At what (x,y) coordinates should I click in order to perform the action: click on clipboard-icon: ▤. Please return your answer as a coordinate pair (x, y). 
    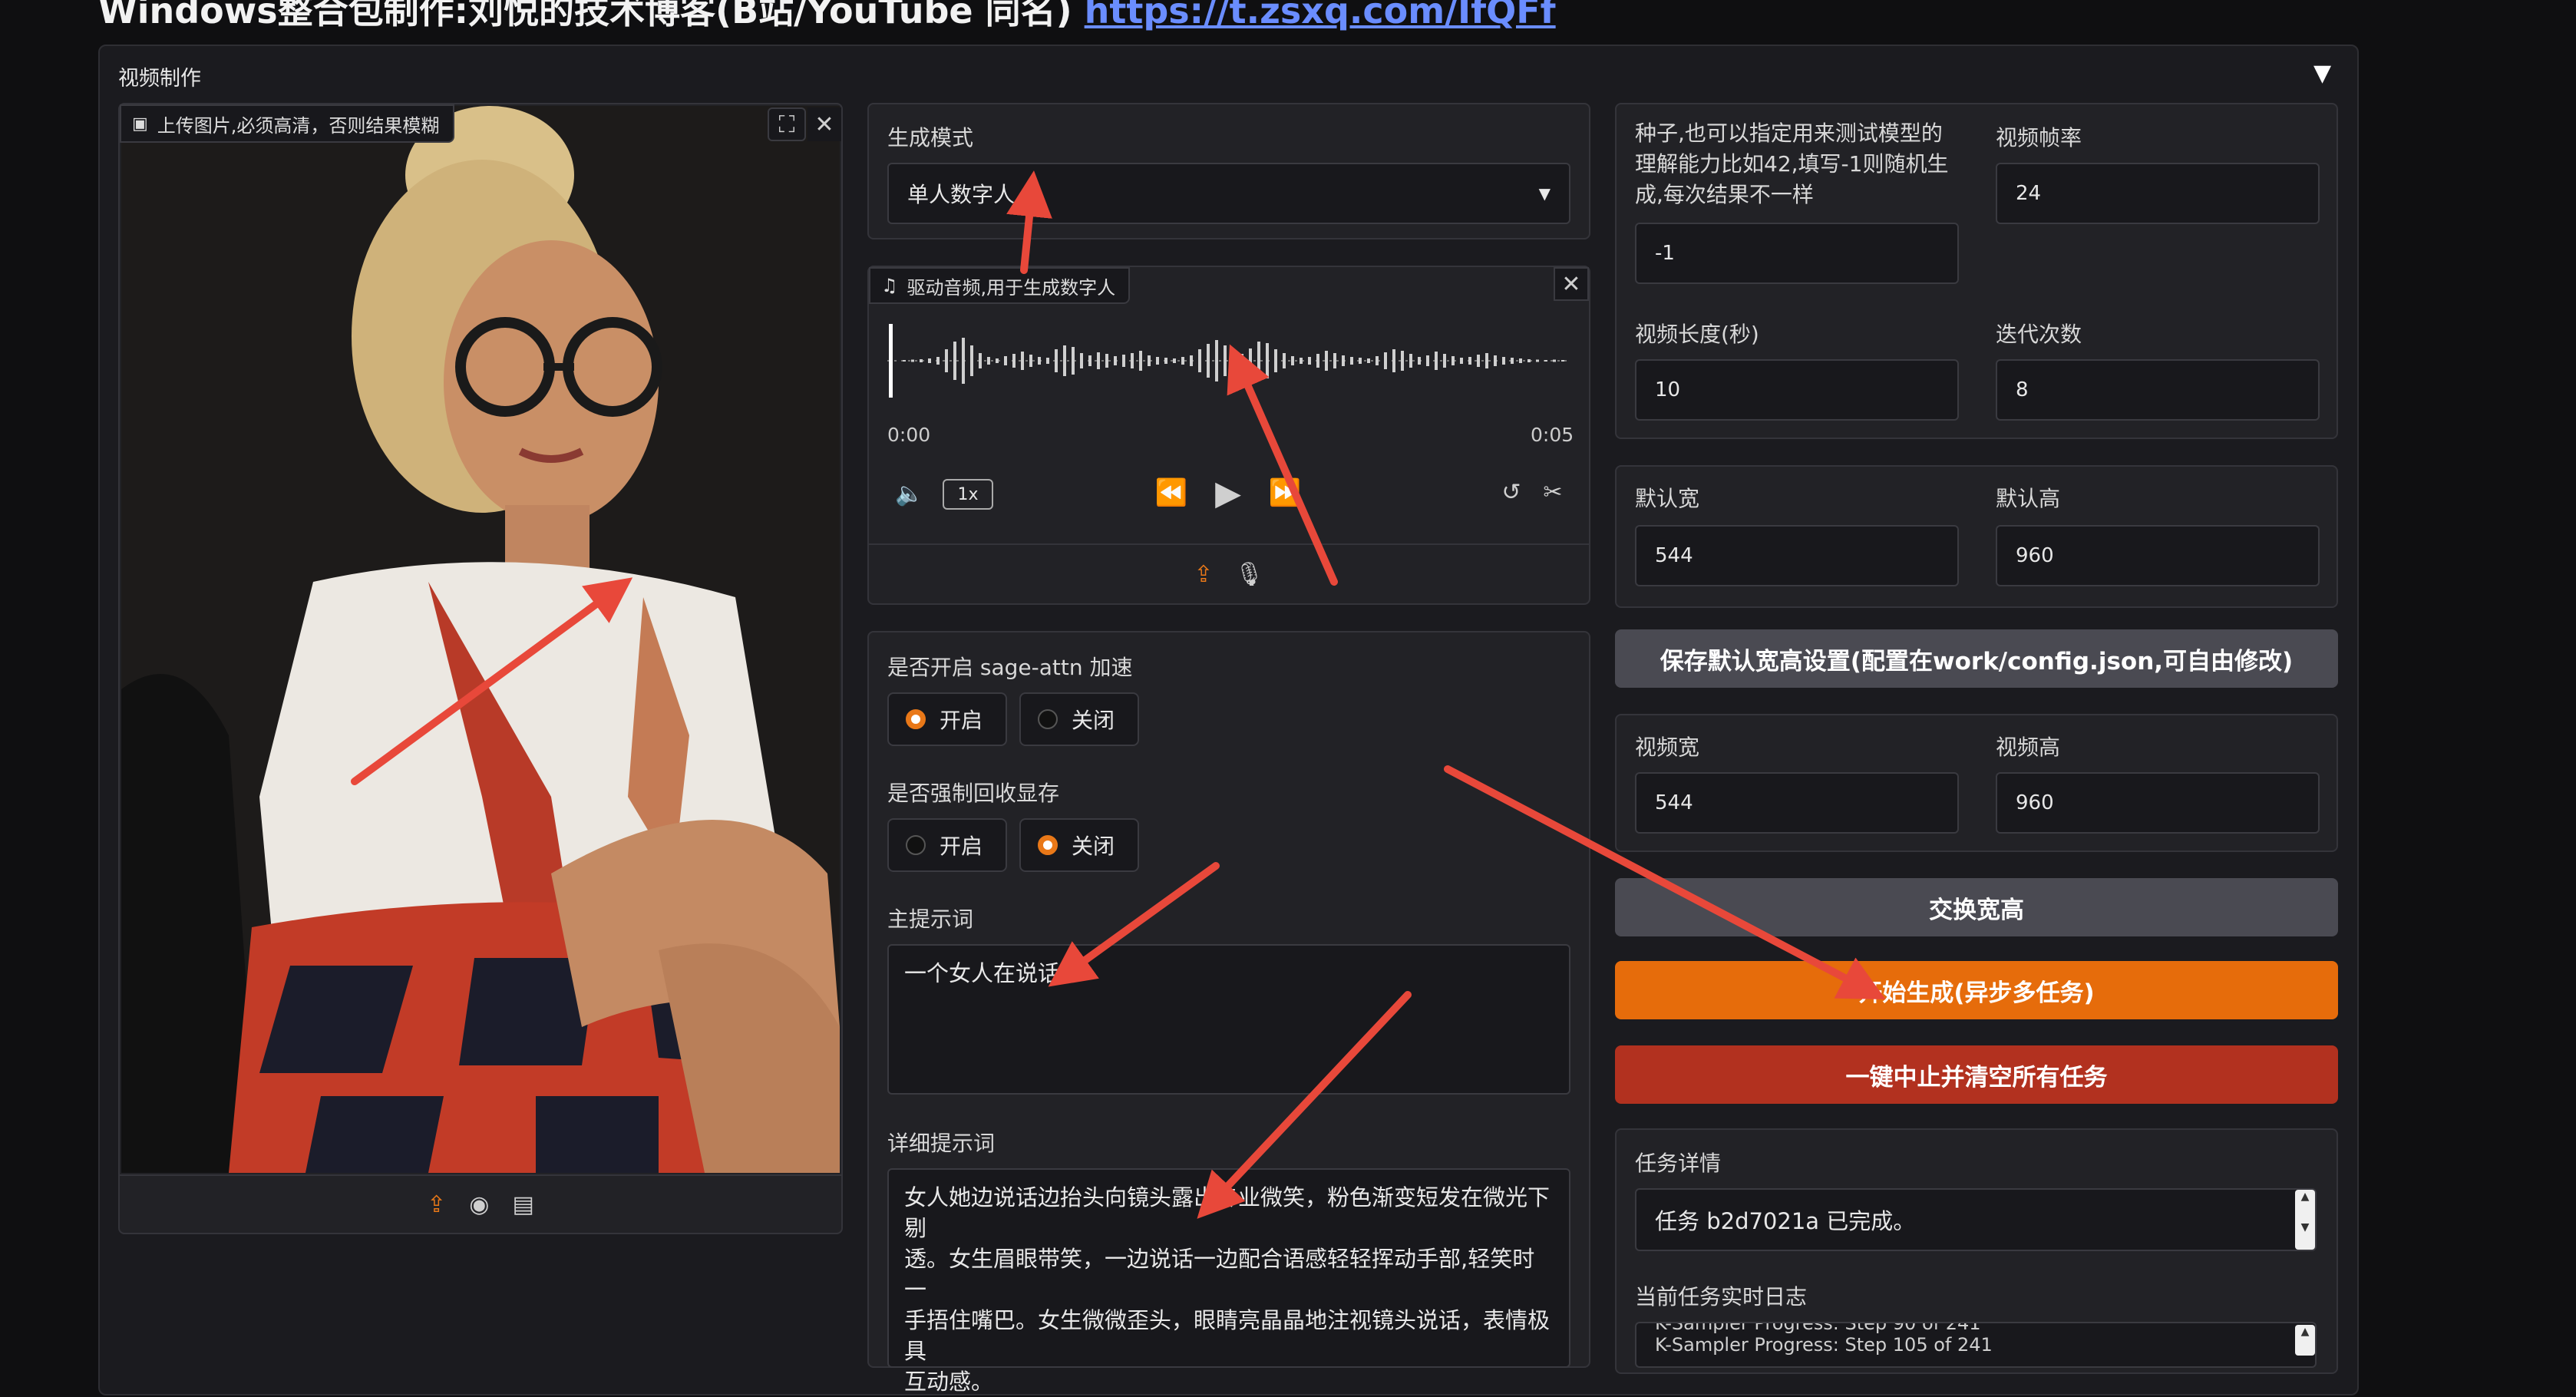
    Looking at the image, I should click on (522, 1204).